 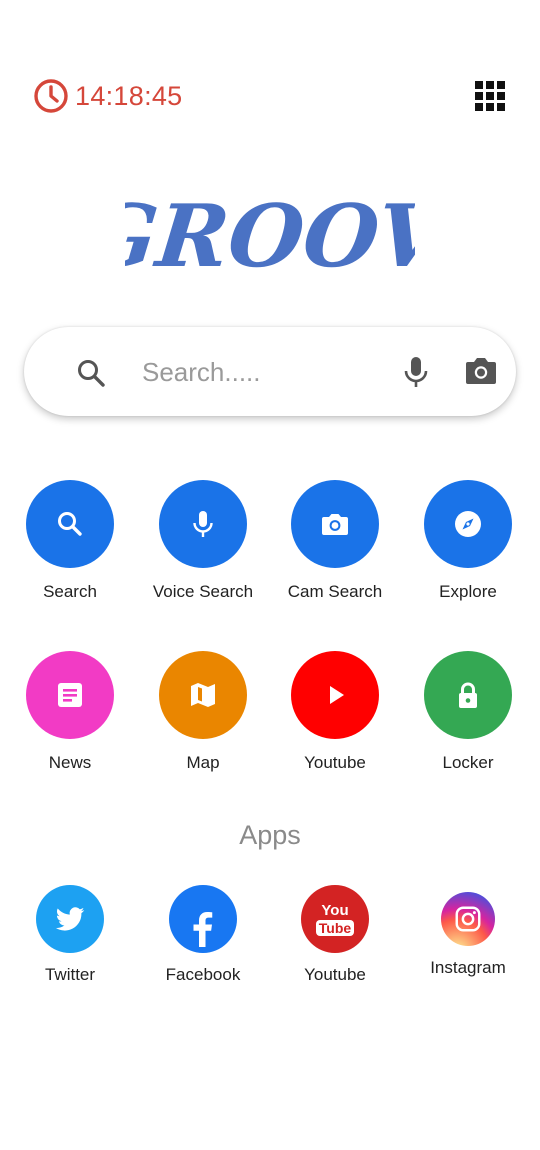 I want to click on shortcut-row-1: Search Voice Search Cam Search Explore, so click(x=270, y=545).